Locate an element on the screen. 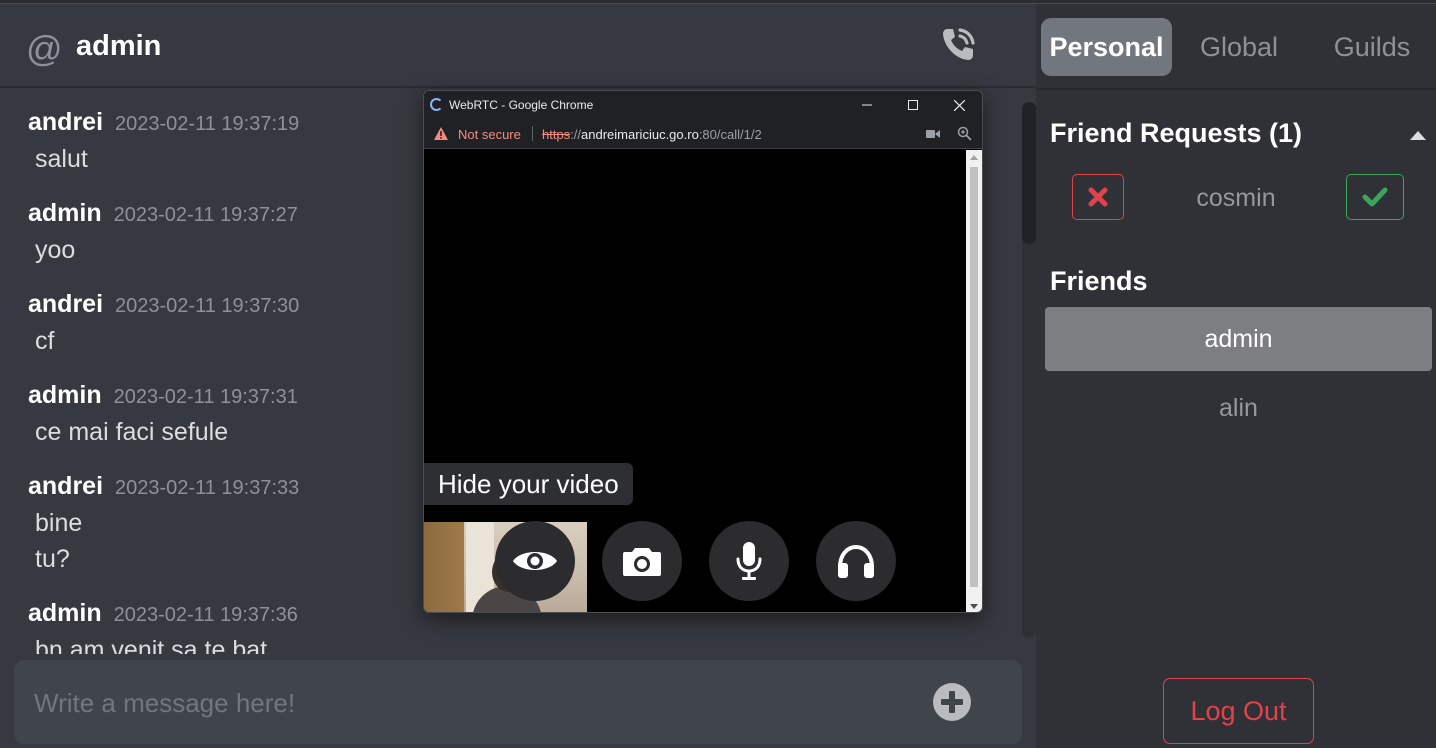 The image size is (1436, 748). message-composer is located at coordinates (518, 702).